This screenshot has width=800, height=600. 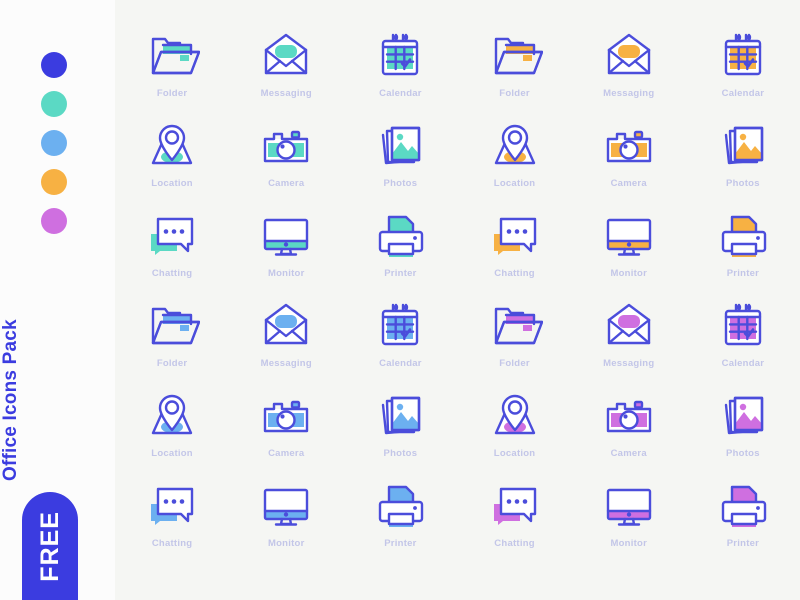 I want to click on free-badge: FREE, so click(x=50, y=546).